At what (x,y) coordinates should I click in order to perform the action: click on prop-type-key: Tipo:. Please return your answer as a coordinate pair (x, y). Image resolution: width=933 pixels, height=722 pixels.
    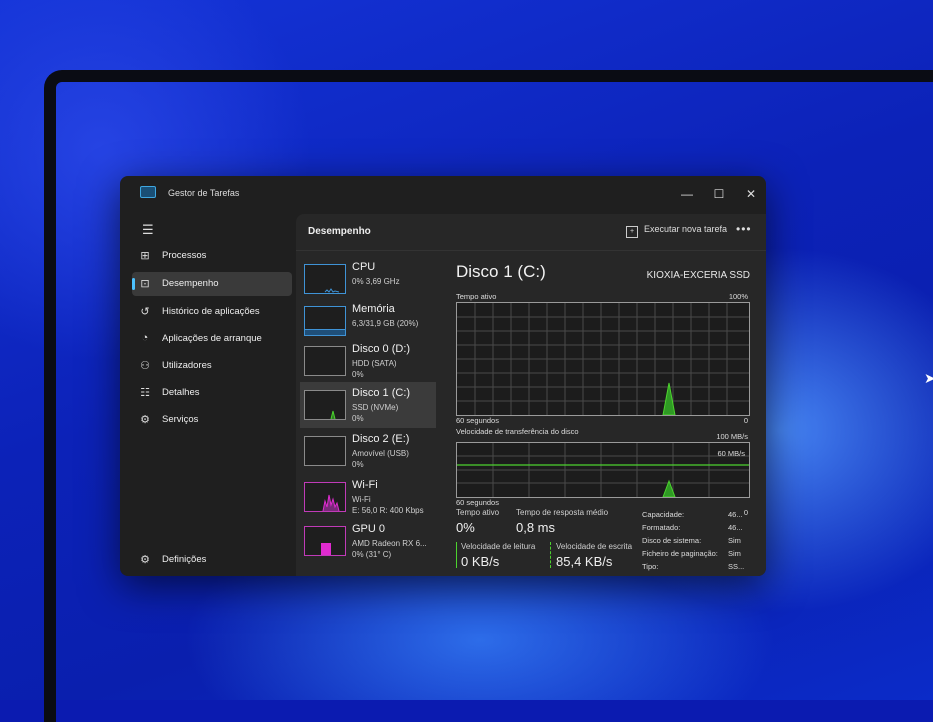
    Looking at the image, I should click on (650, 566).